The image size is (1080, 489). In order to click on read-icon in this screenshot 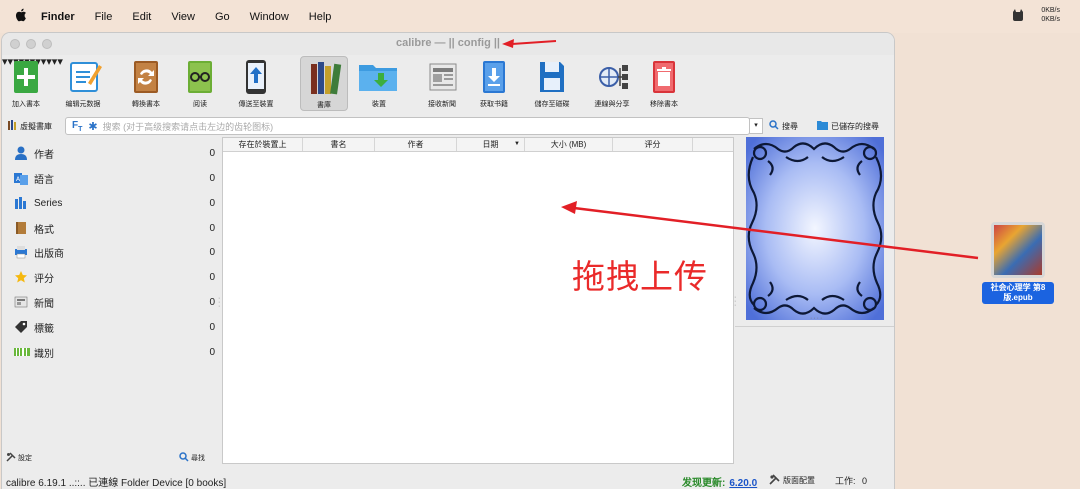, I will do `click(200, 77)`.